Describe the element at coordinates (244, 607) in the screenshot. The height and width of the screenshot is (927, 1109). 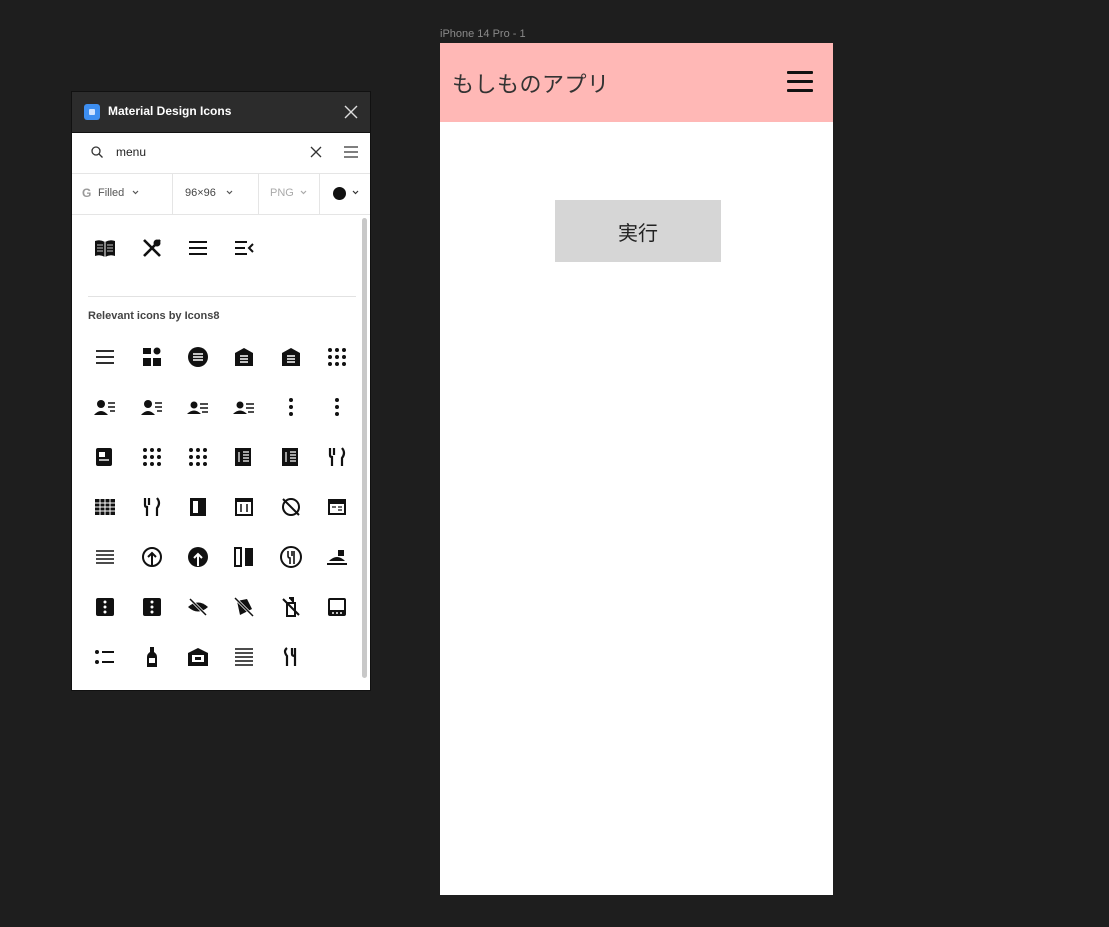
I see `no-cell-icon` at that location.